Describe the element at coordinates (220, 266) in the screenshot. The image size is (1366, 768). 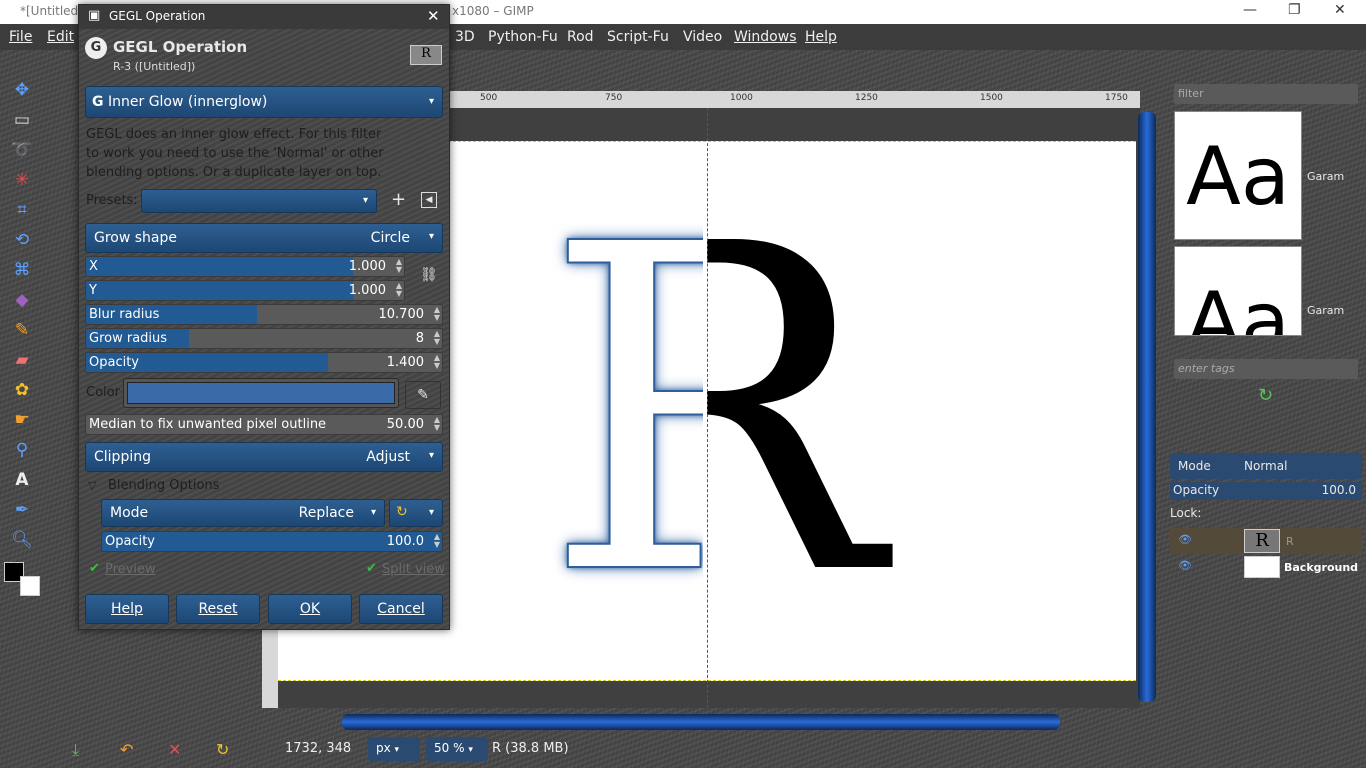
I see `x-fill` at that location.